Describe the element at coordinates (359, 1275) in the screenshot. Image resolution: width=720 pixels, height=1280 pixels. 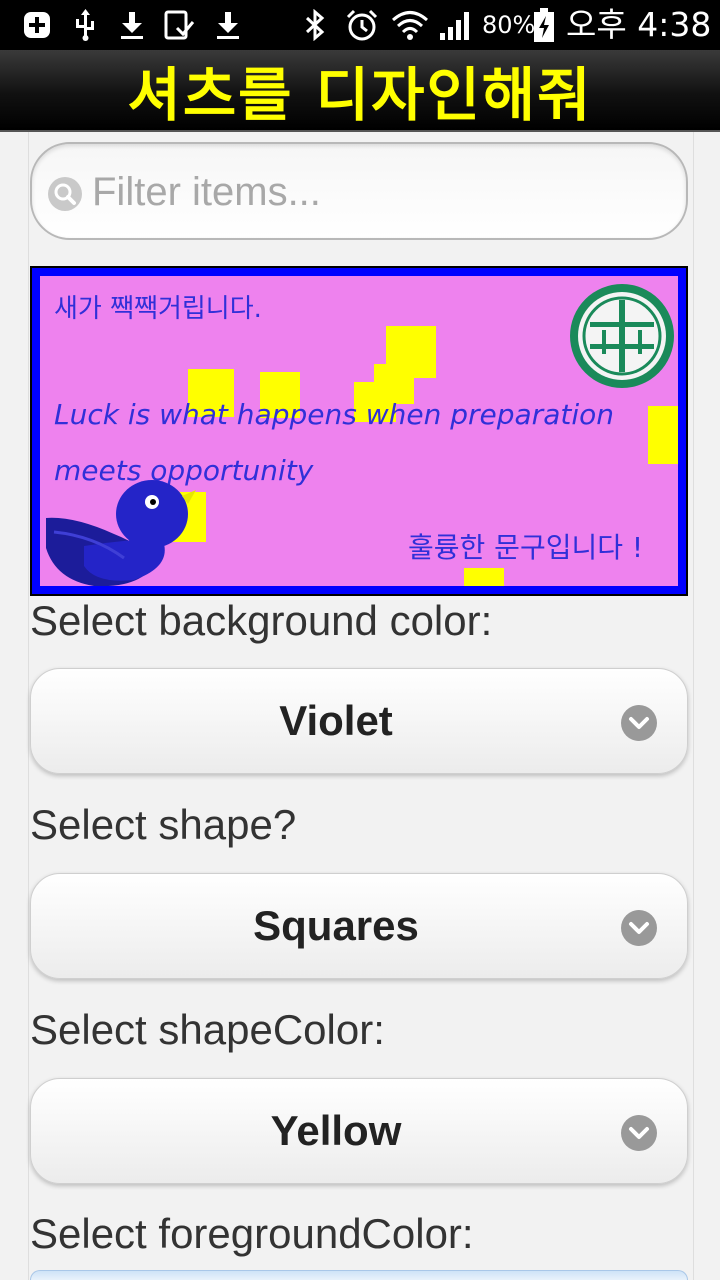
I see `foreground-color-select` at that location.